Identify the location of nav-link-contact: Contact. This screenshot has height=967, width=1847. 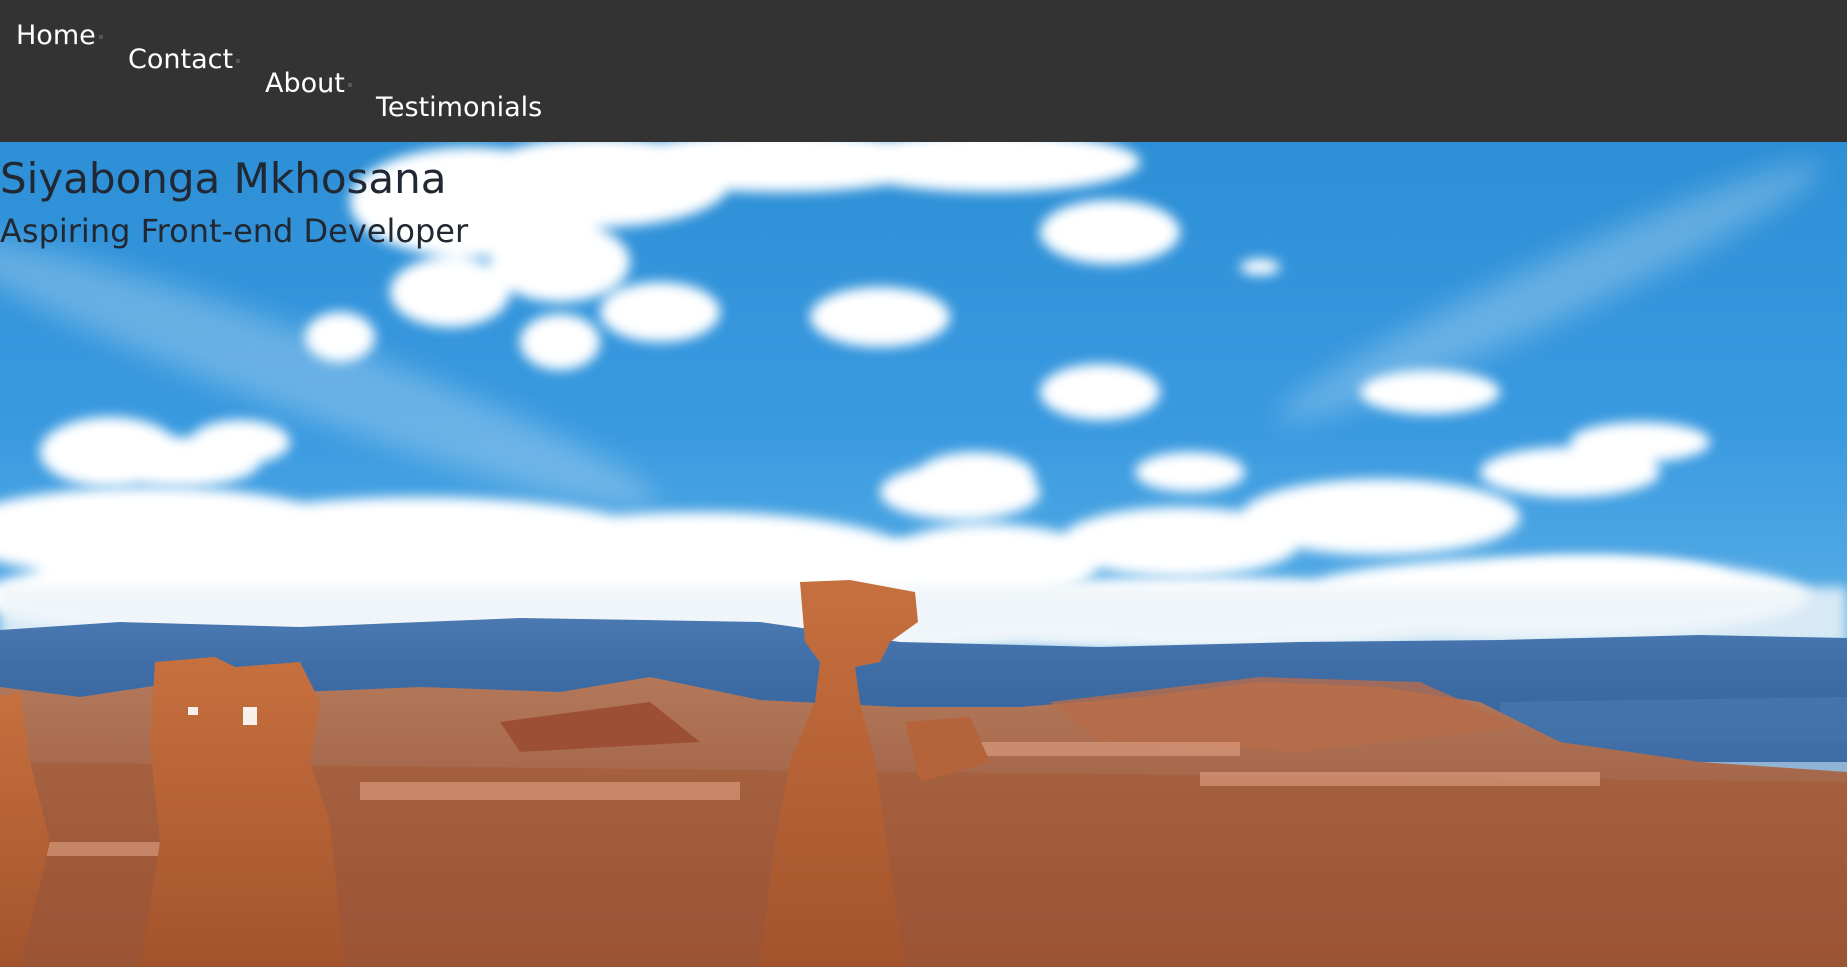
(184, 59).